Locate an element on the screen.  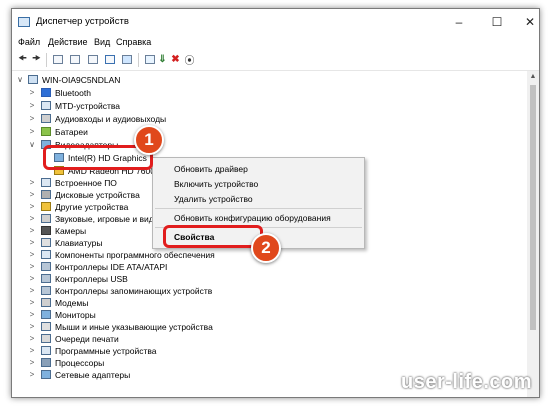
tree-root: ∨ WIN-OIA9C5NDLAN is located at coordinates (269, 80).